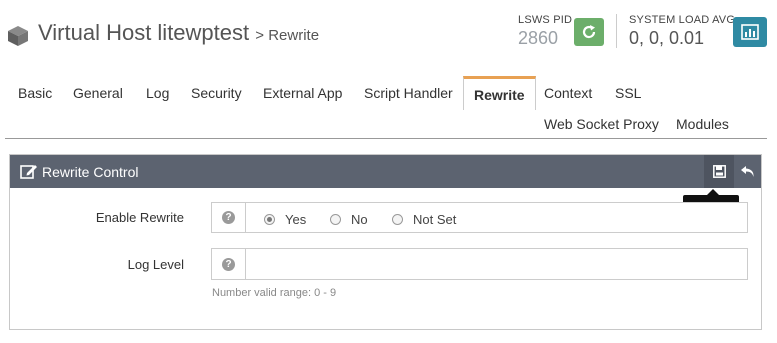 This screenshot has width=777, height=343. Describe the element at coordinates (139, 217) in the screenshot. I see `enable-rewrite-label: Enable Rewrite` at that location.